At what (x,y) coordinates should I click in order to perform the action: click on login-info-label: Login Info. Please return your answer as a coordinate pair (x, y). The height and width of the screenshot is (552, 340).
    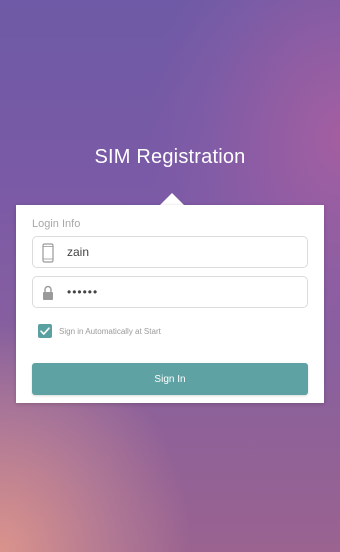
    Looking at the image, I should click on (56, 224).